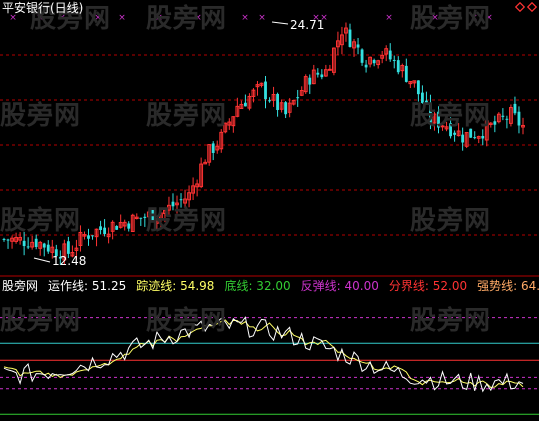 The height and width of the screenshot is (421, 539). Describe the element at coordinates (43, 8) in the screenshot. I see `chart-title: 平安银行(日线)` at that location.